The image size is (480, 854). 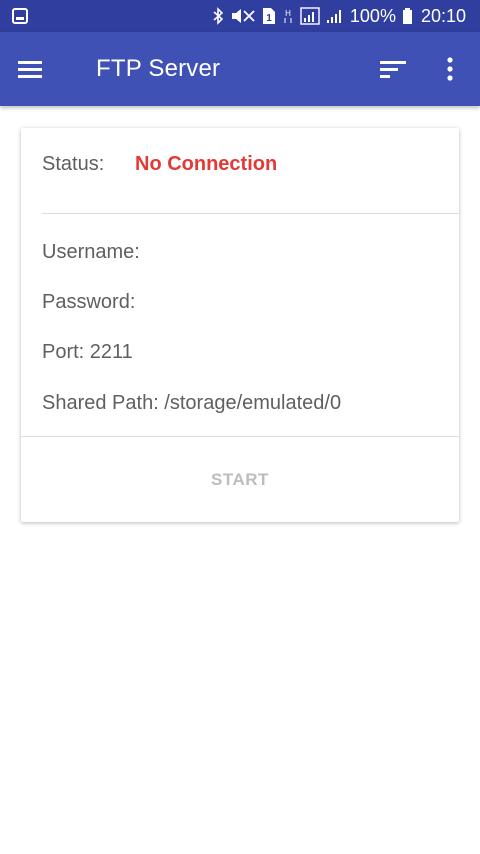 What do you see at coordinates (372, 15) in the screenshot?
I see `battery-percent: 100%` at bounding box center [372, 15].